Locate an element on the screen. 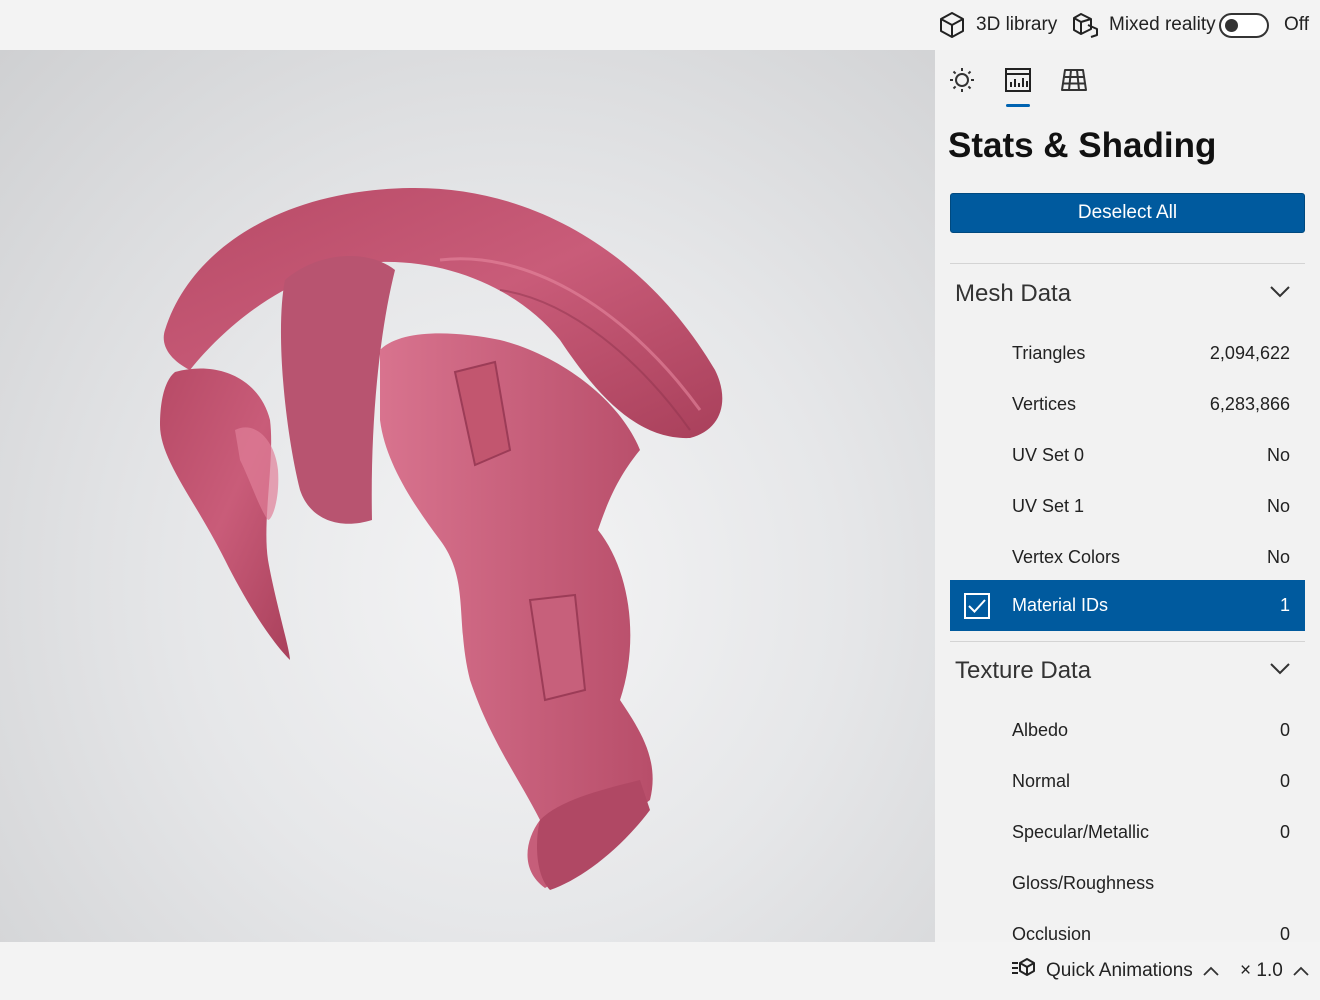 This screenshot has width=1320, height=1000. toggle-knob is located at coordinates (1231, 25).